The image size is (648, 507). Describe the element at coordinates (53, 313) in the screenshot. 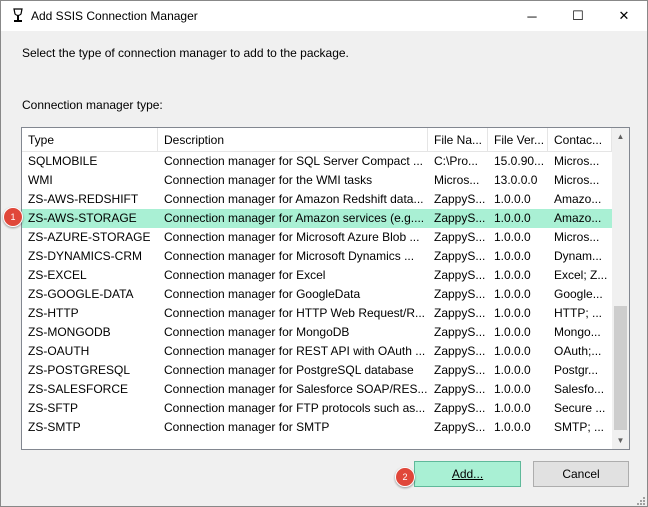

I see `cell-type: ZS-HTTP` at that location.